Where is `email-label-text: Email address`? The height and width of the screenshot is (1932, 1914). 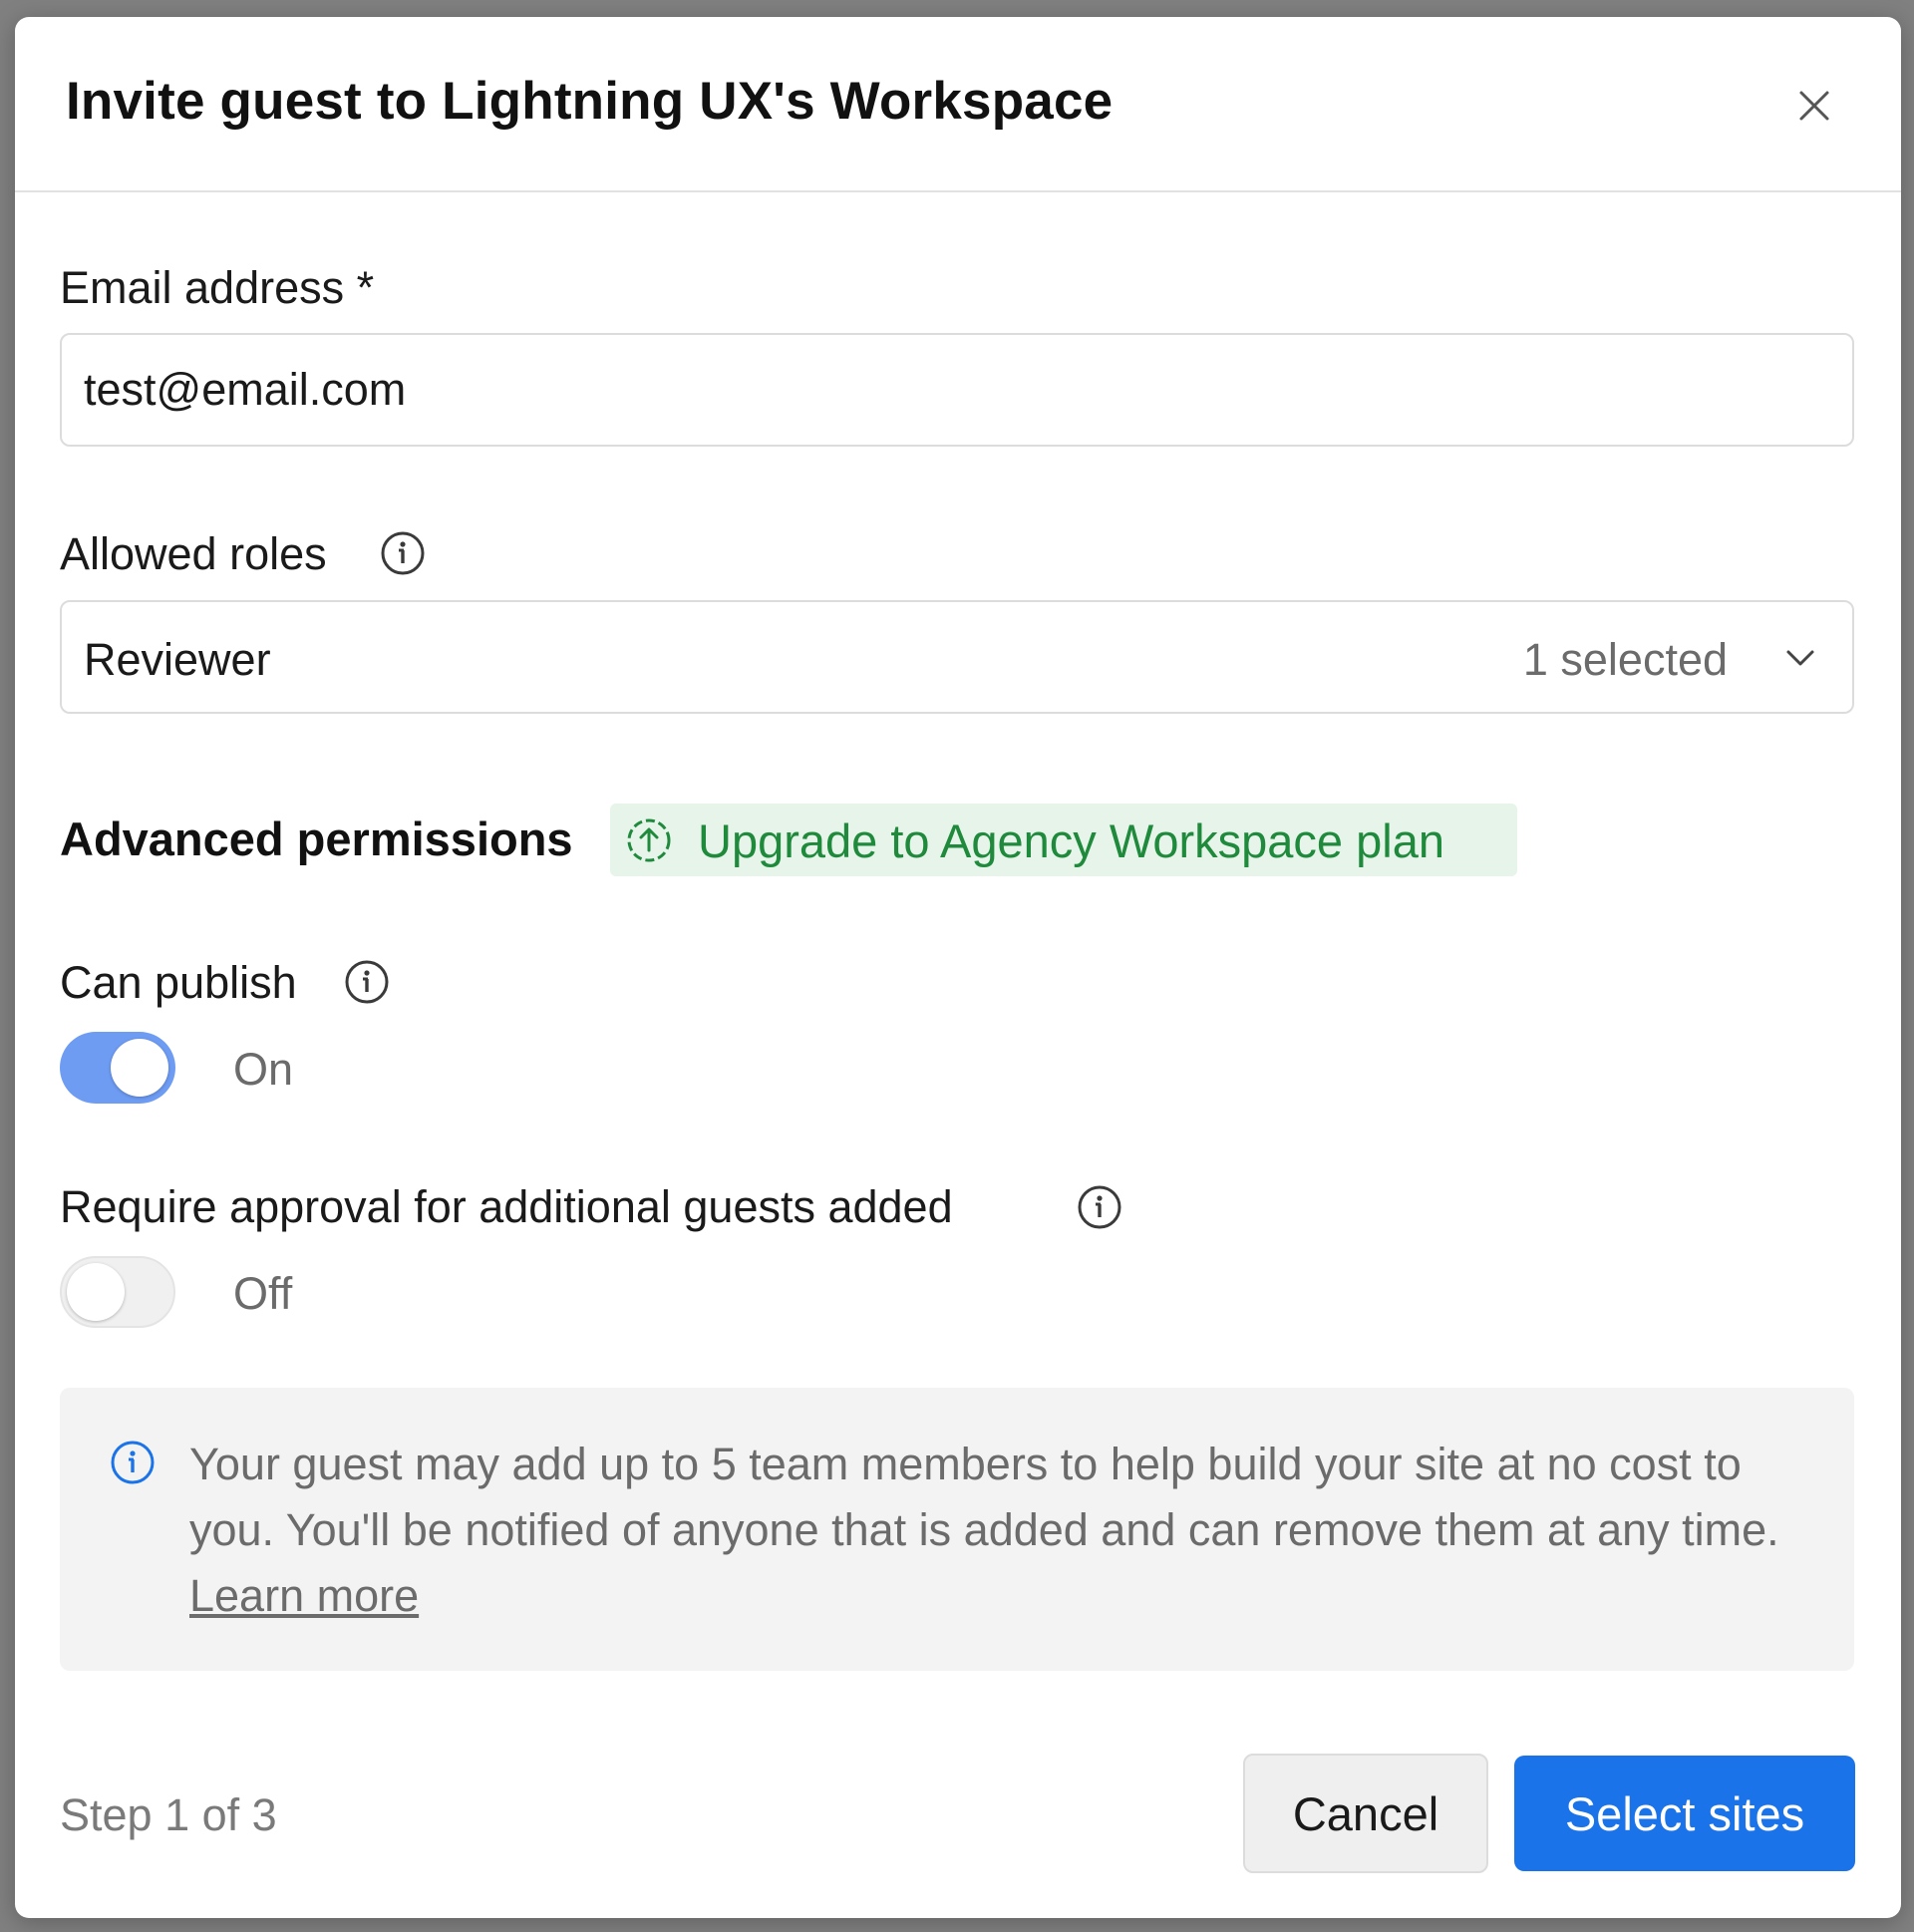 email-label-text: Email address is located at coordinates (202, 287).